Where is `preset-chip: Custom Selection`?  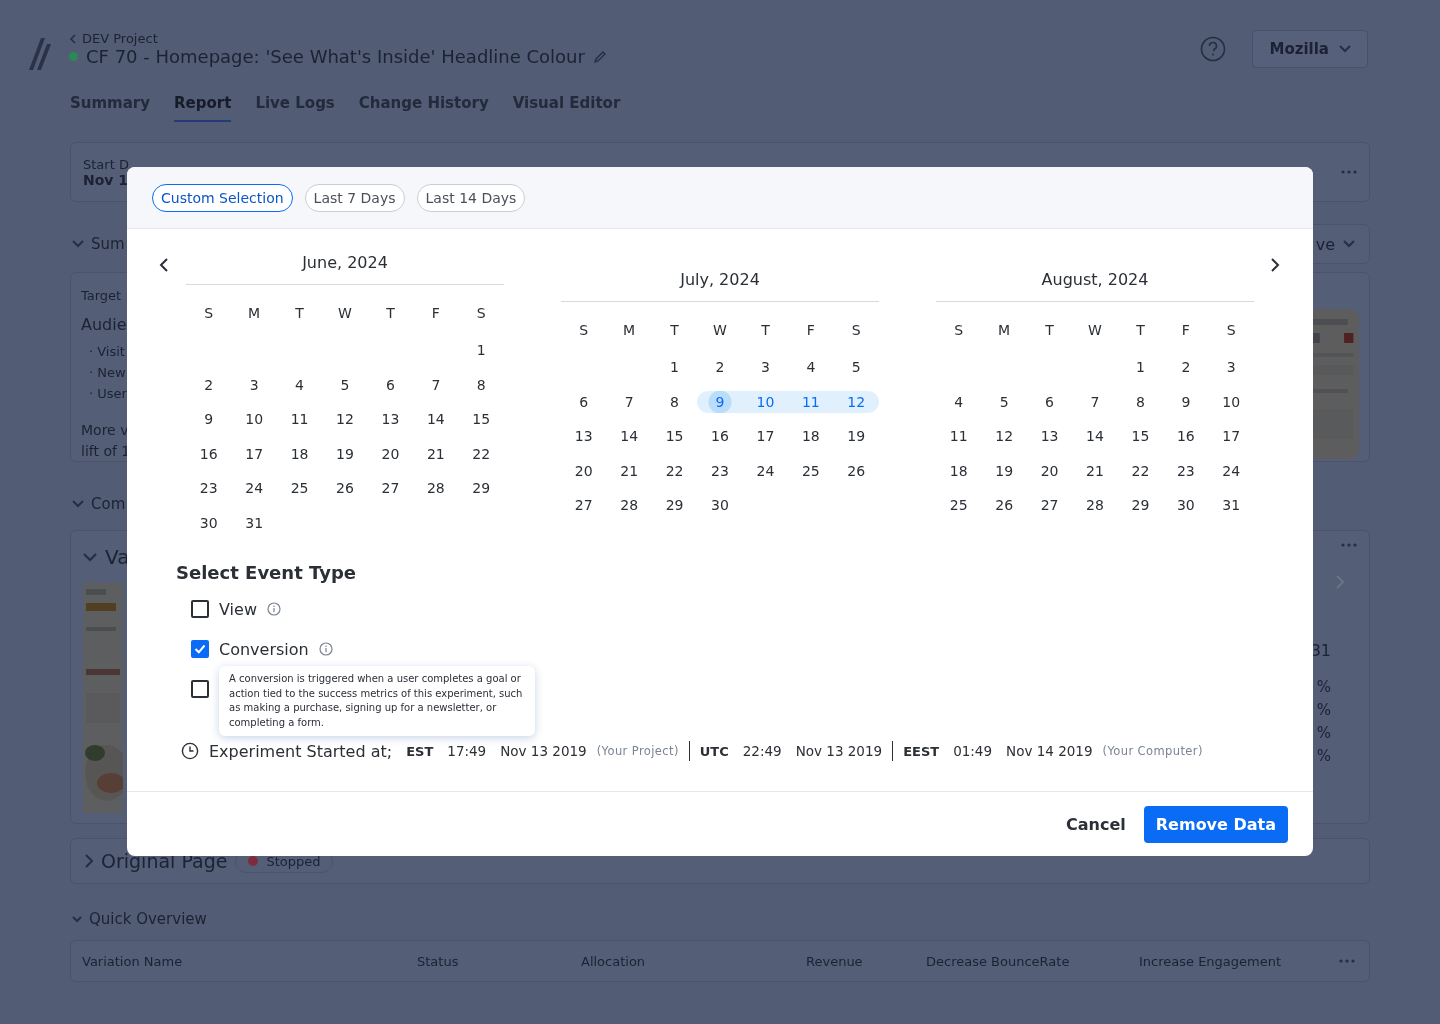 preset-chip: Custom Selection is located at coordinates (222, 197).